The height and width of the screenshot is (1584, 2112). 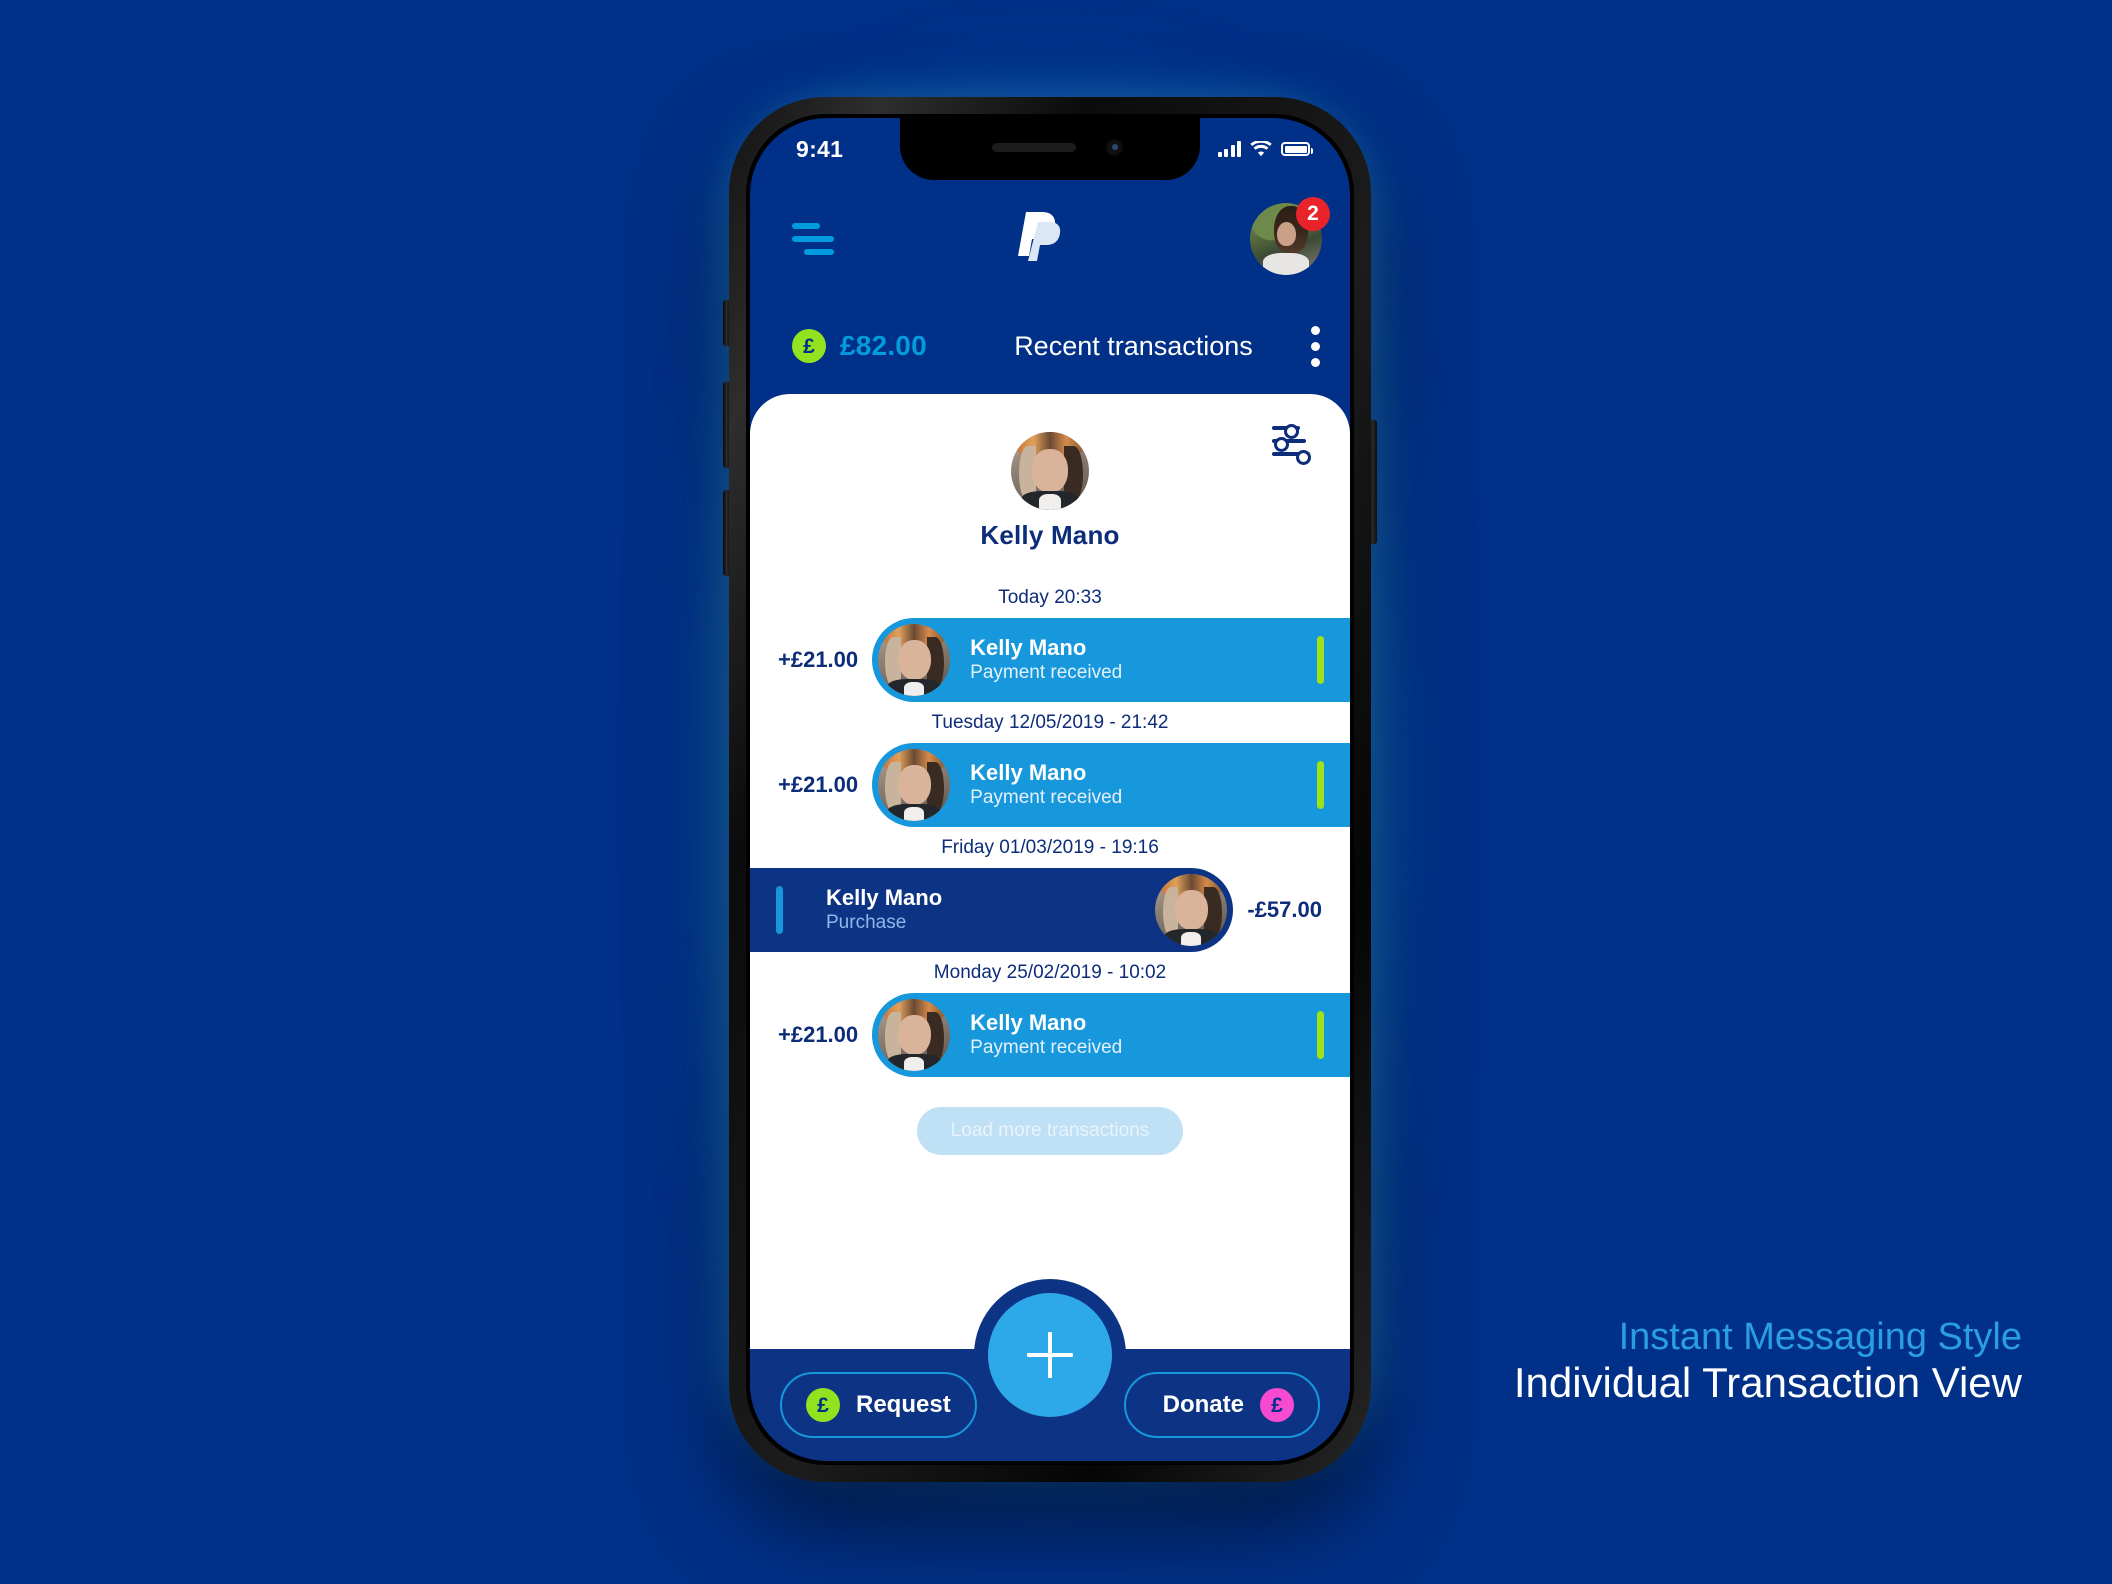 I want to click on request-button: £ Request, so click(x=878, y=1405).